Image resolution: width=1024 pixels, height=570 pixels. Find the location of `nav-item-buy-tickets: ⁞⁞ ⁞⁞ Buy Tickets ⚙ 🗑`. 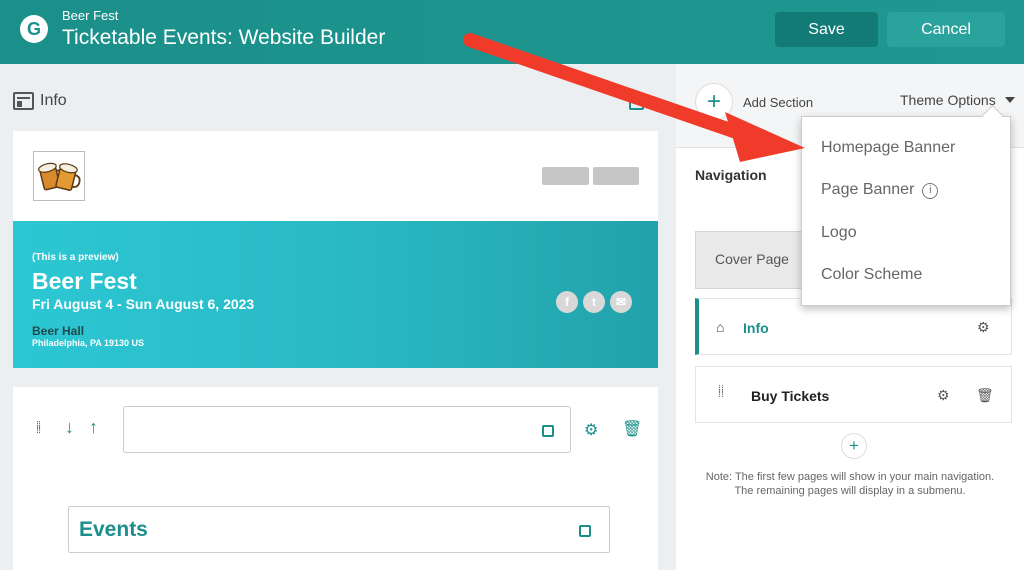

nav-item-buy-tickets: ⁞⁞ ⁞⁞ Buy Tickets ⚙ 🗑 is located at coordinates (853, 394).